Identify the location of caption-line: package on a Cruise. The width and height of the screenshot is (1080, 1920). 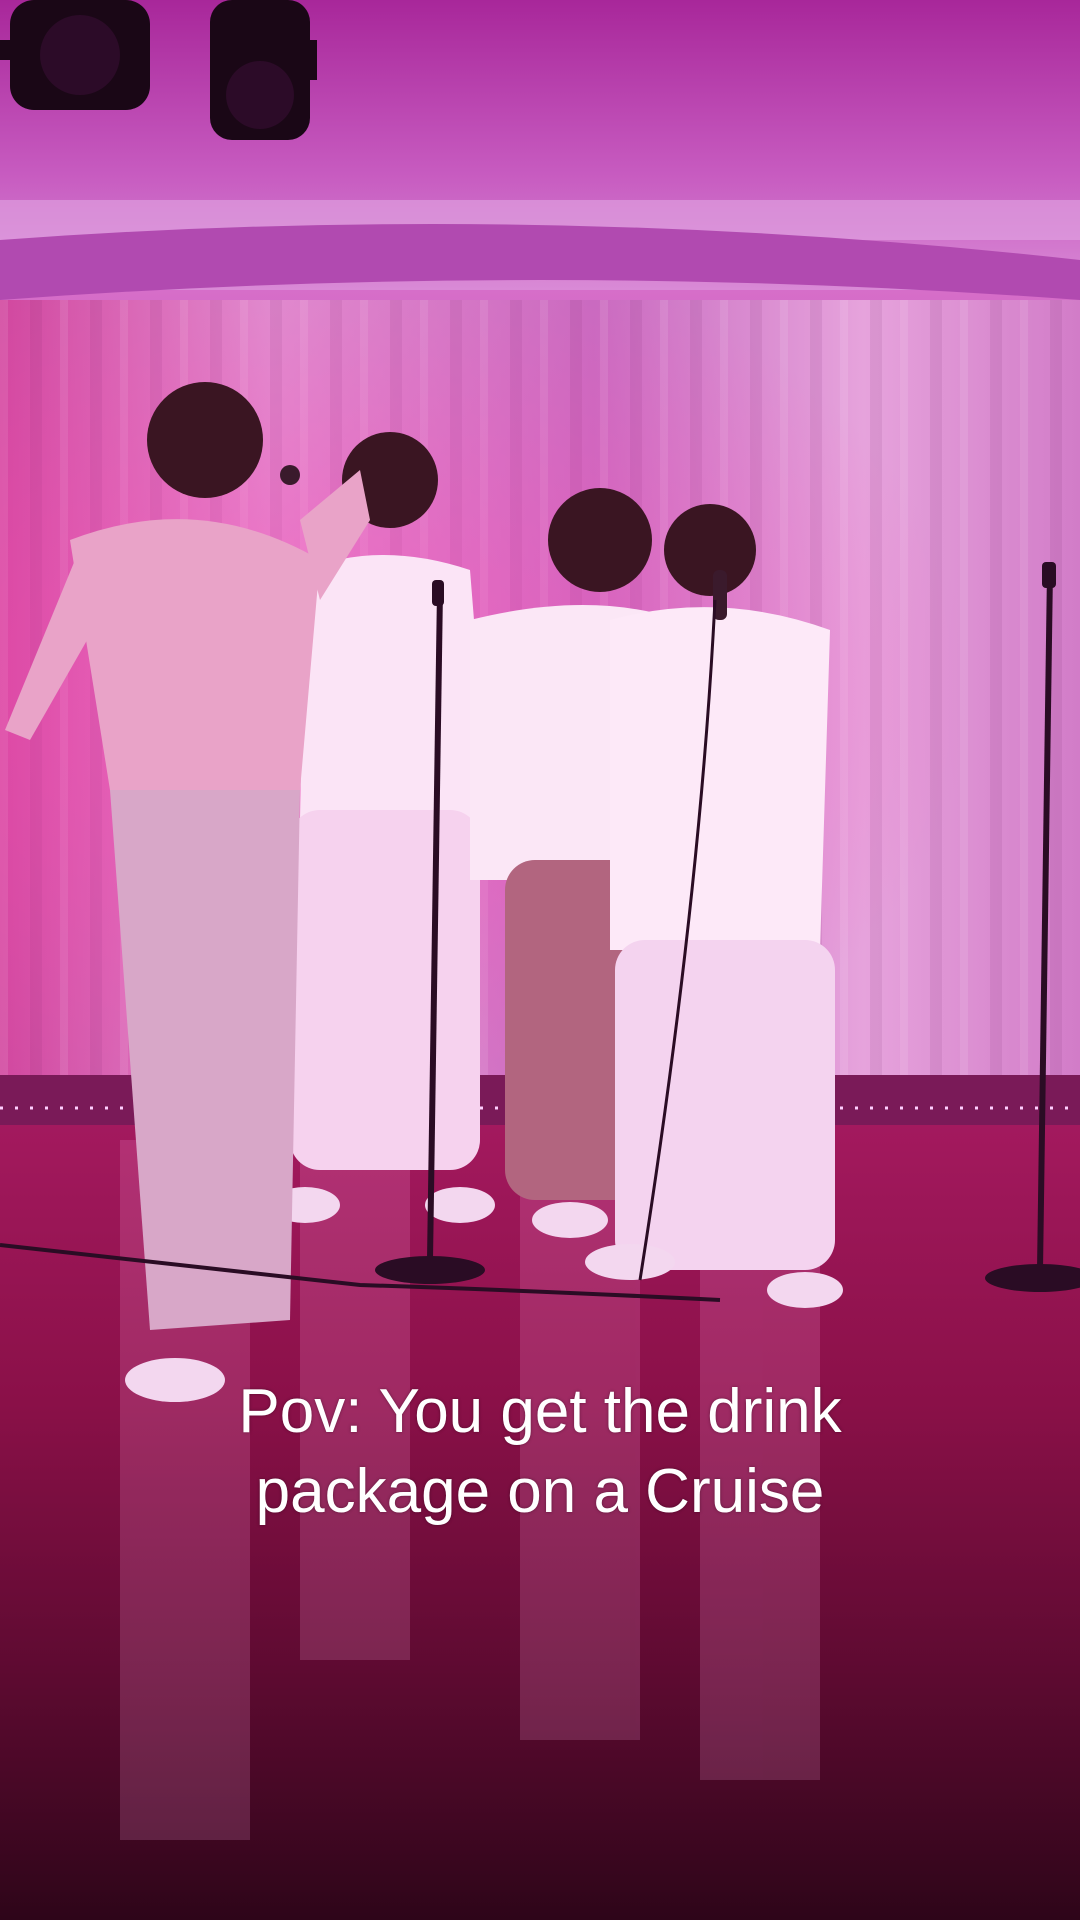
(540, 1491).